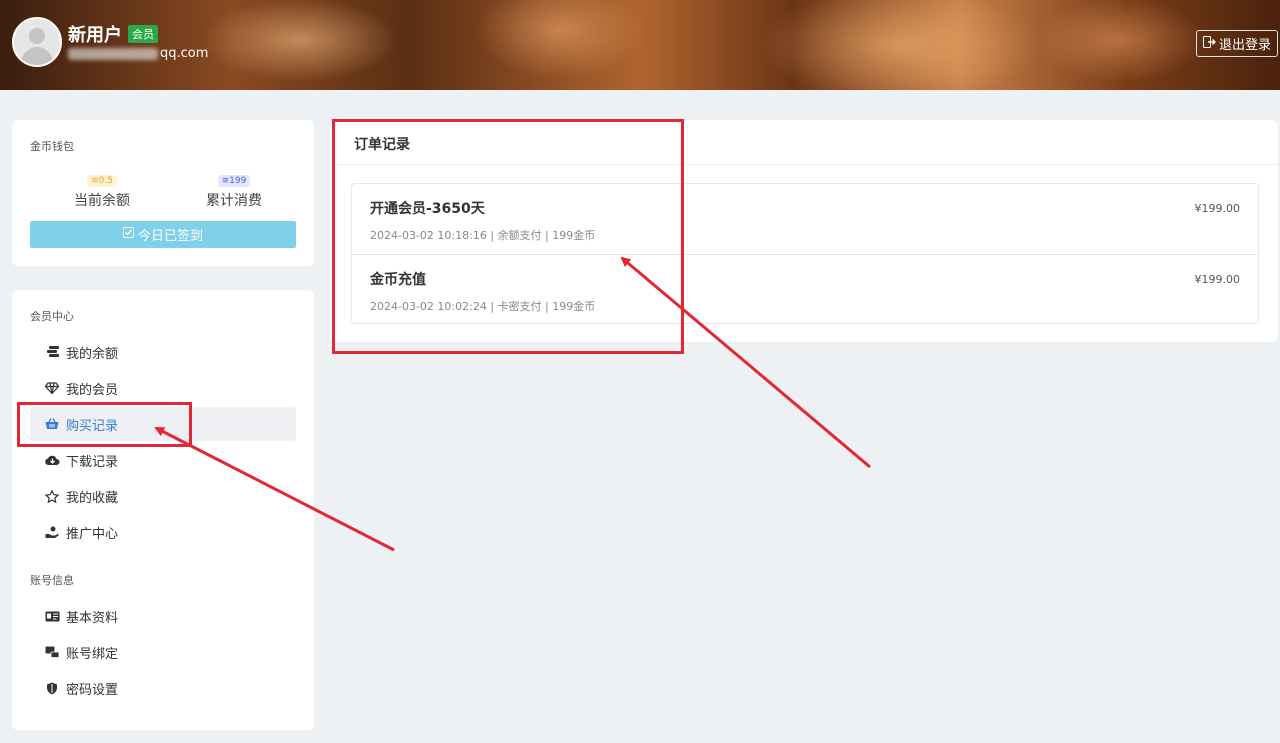 The height and width of the screenshot is (743, 1280). What do you see at coordinates (52, 496) in the screenshot?
I see `star-icon` at bounding box center [52, 496].